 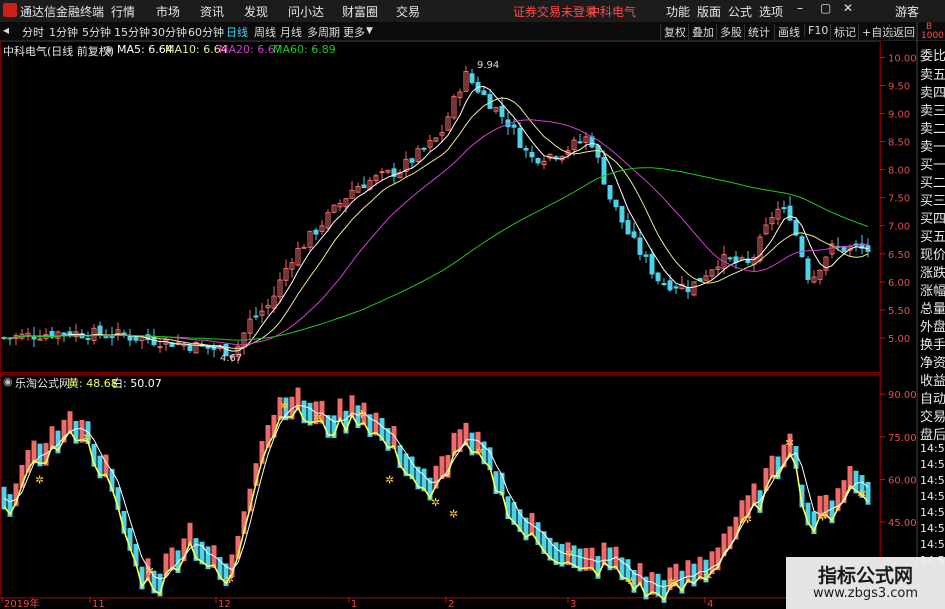 What do you see at coordinates (306, 11) in the screenshot?
I see `menu-wenxiaoda: 问小达` at bounding box center [306, 11].